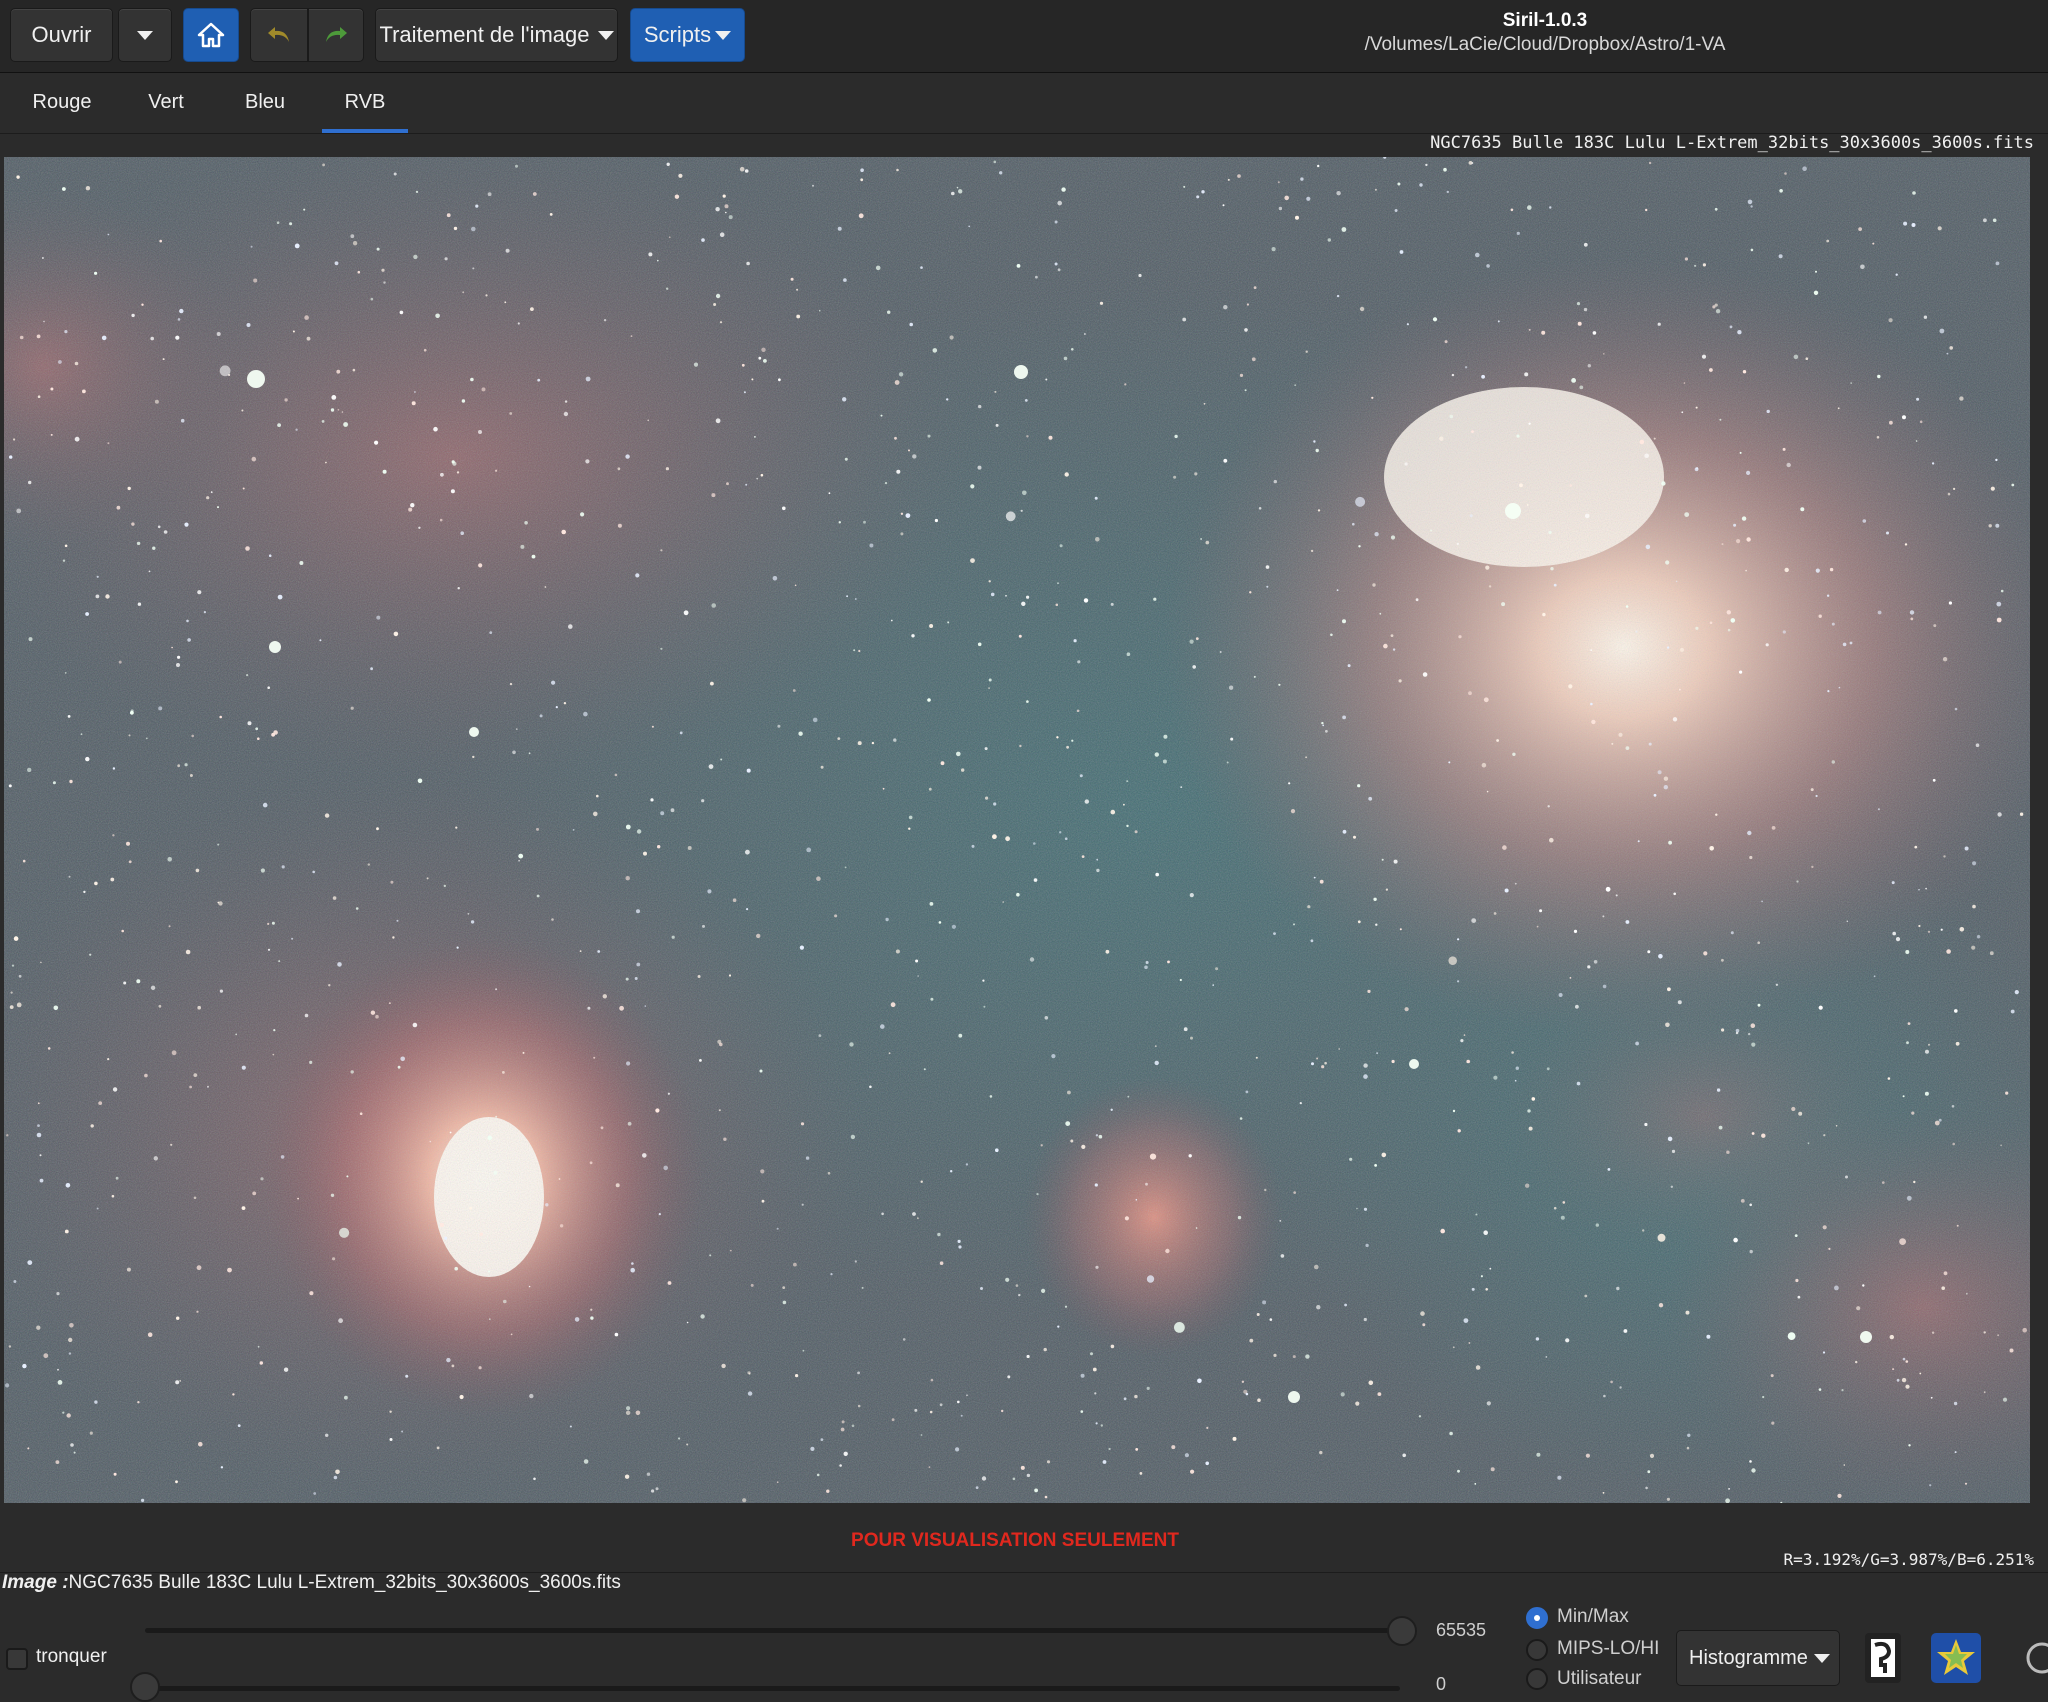 The width and height of the screenshot is (2048, 1702). I want to click on histogram-transform-button, so click(1883, 1658).